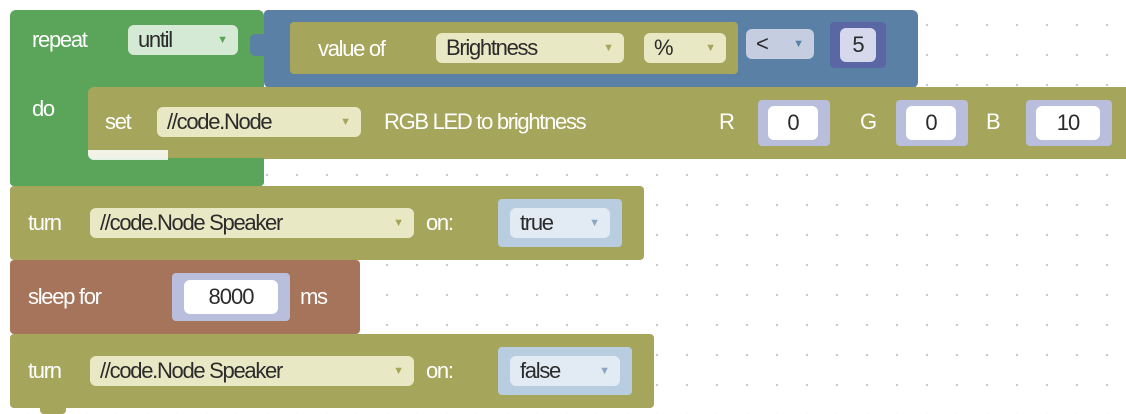 The image size is (1126, 414). Describe the element at coordinates (137, 172) in the screenshot. I see `loop-bottom-bar` at that location.